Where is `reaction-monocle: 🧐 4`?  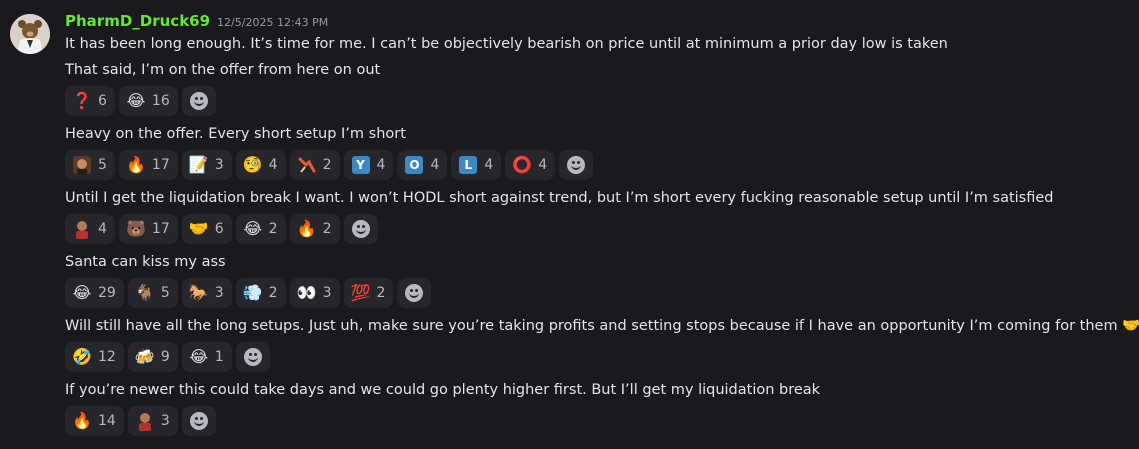
reaction-monocle: 🧐 4 is located at coordinates (260, 165).